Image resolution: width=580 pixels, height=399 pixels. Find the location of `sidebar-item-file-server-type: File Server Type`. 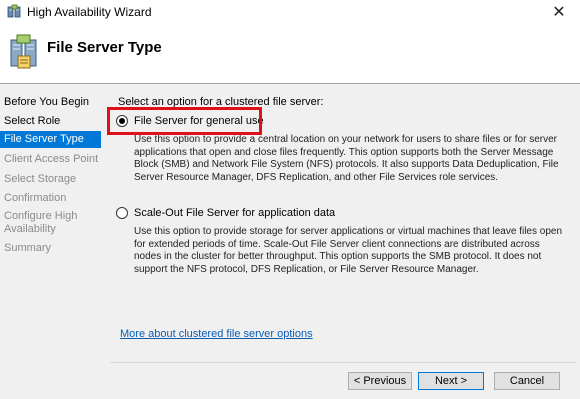

sidebar-item-file-server-type: File Server Type is located at coordinates (50, 139).